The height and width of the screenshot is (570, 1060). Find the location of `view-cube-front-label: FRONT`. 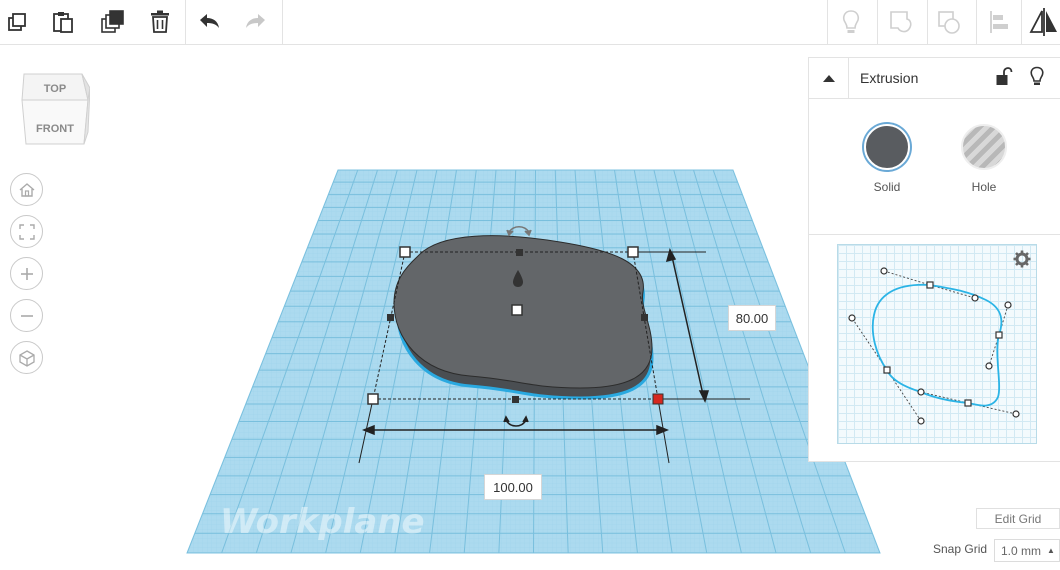

view-cube-front-label: FRONT is located at coordinates (55, 129).